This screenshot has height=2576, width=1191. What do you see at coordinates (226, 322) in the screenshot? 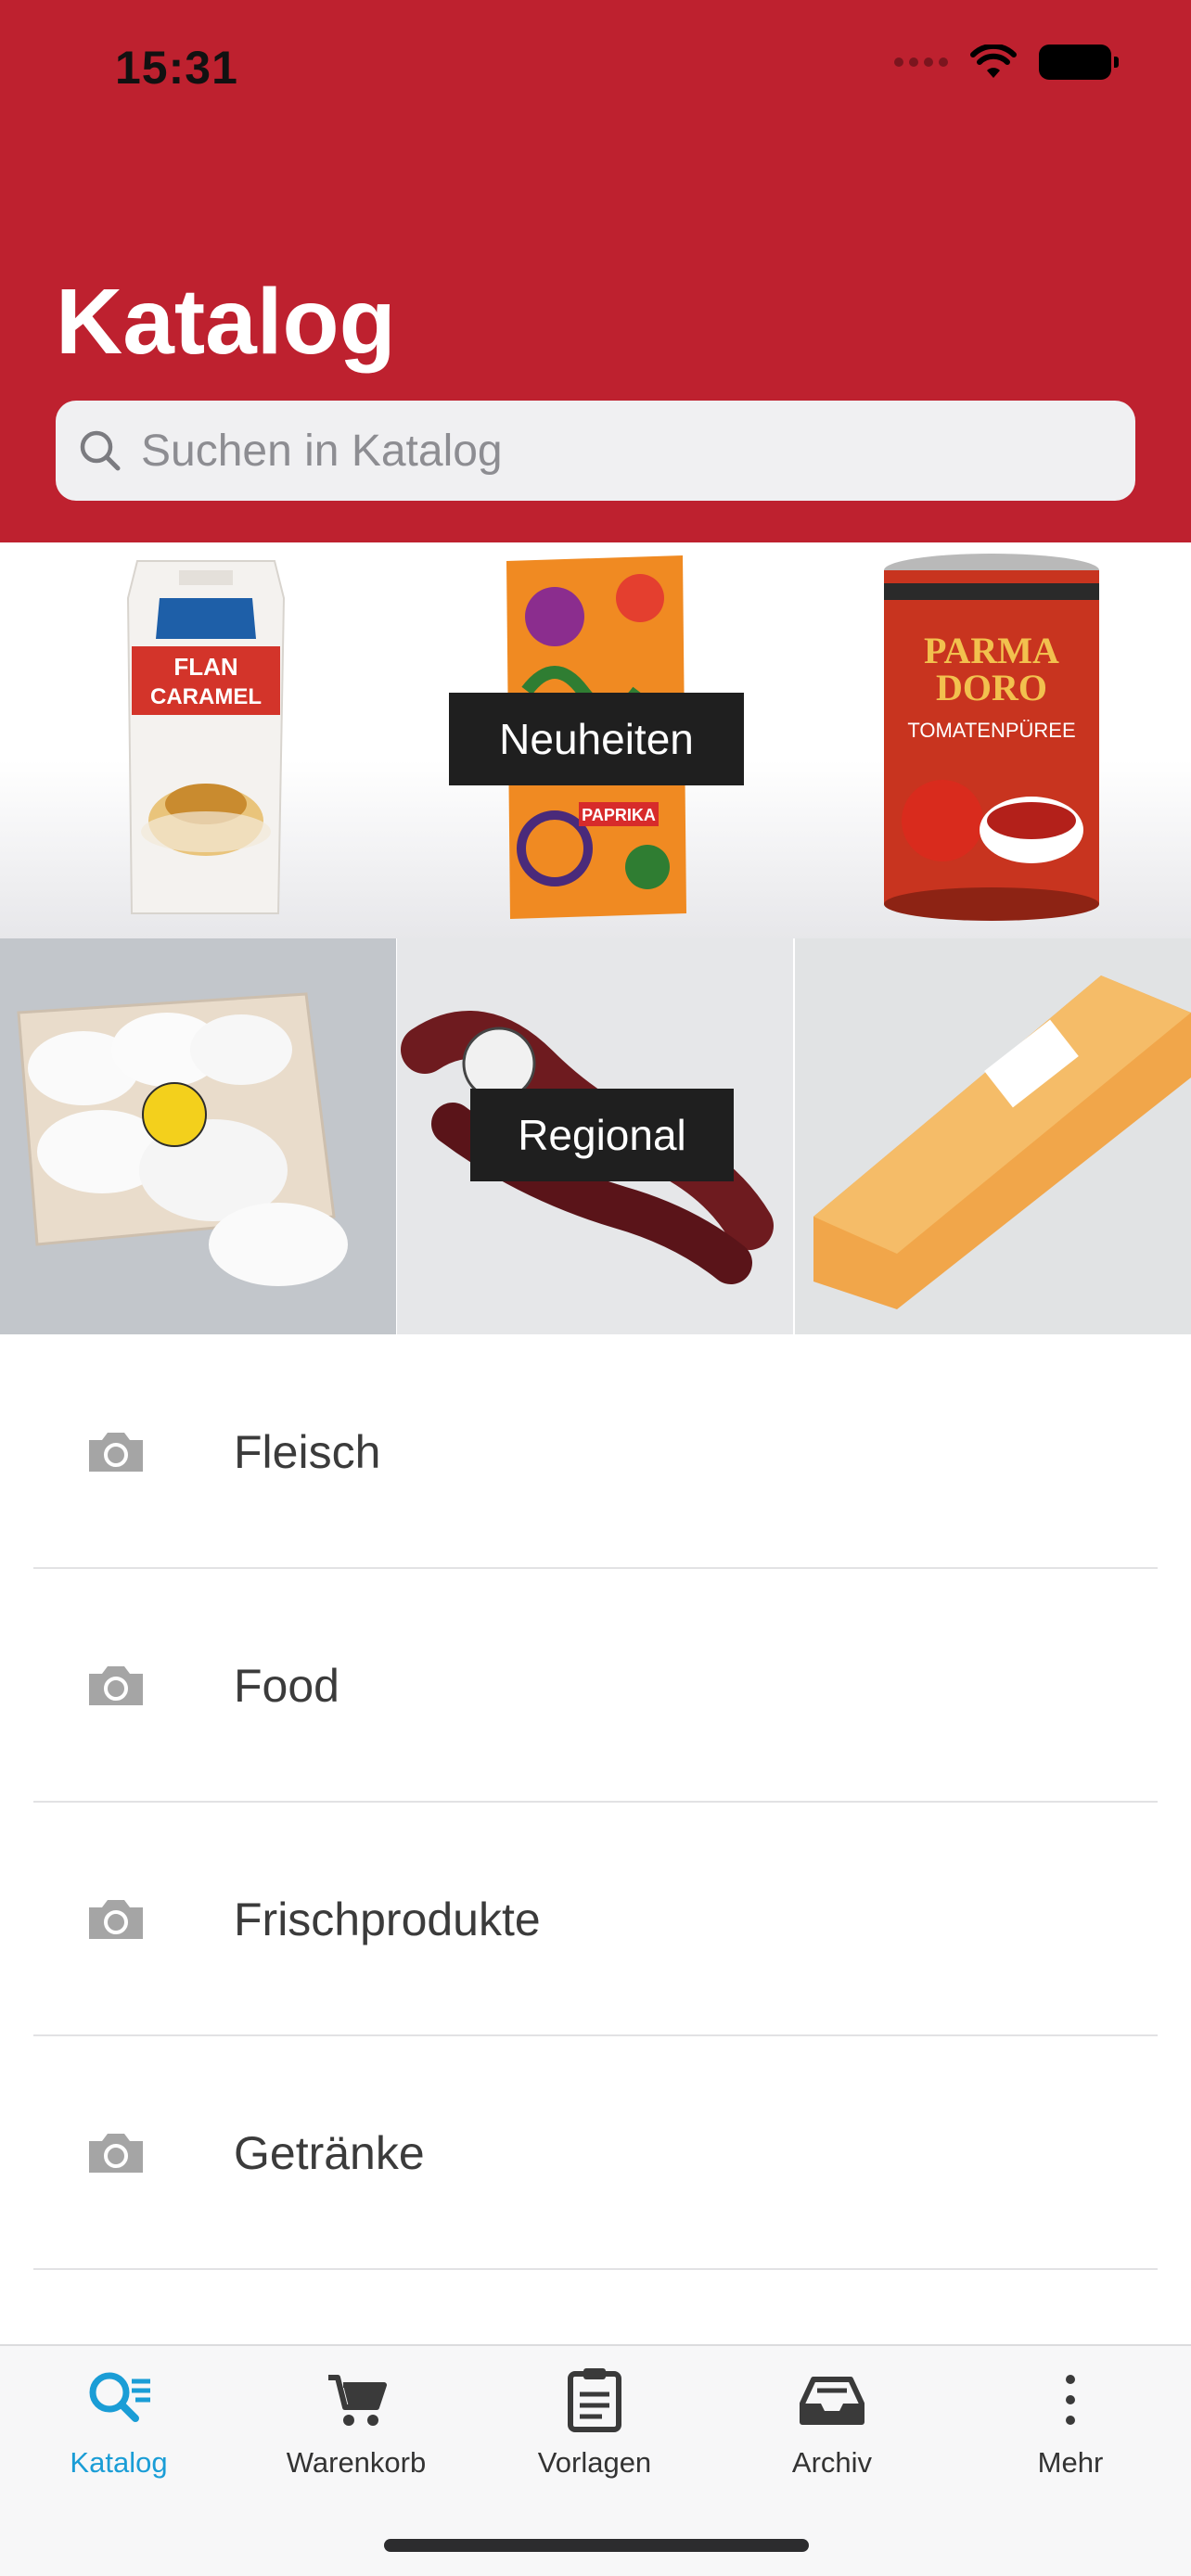
I see `page-title: Katalog` at bounding box center [226, 322].